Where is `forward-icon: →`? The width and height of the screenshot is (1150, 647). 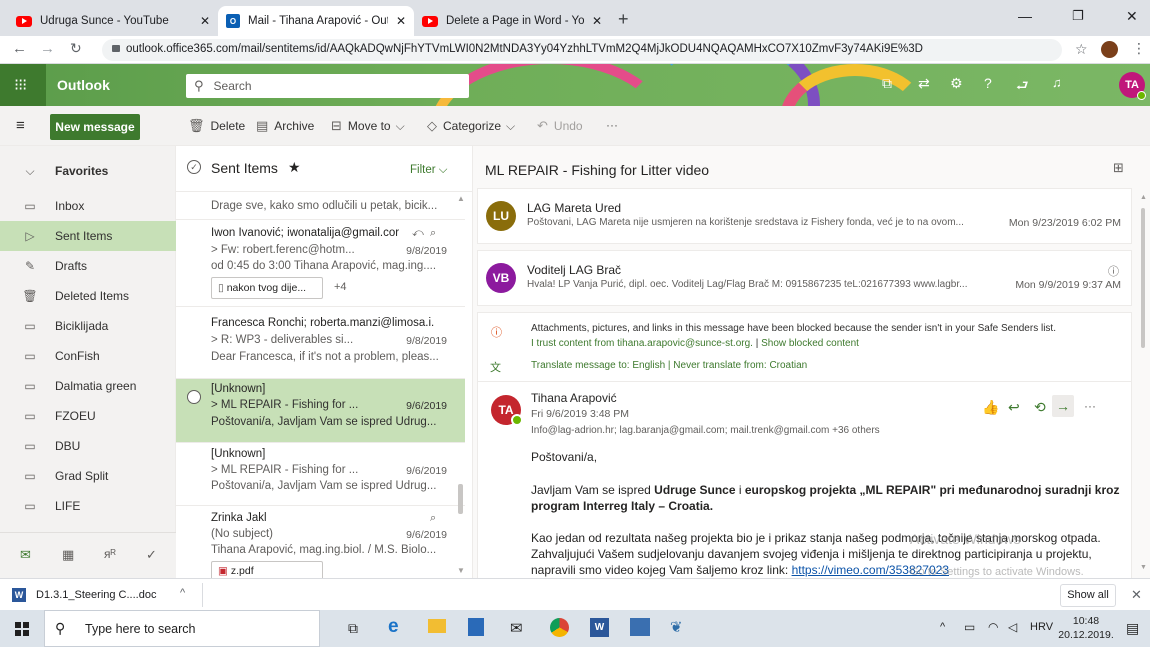
forward-icon: → is located at coordinates (1063, 406).